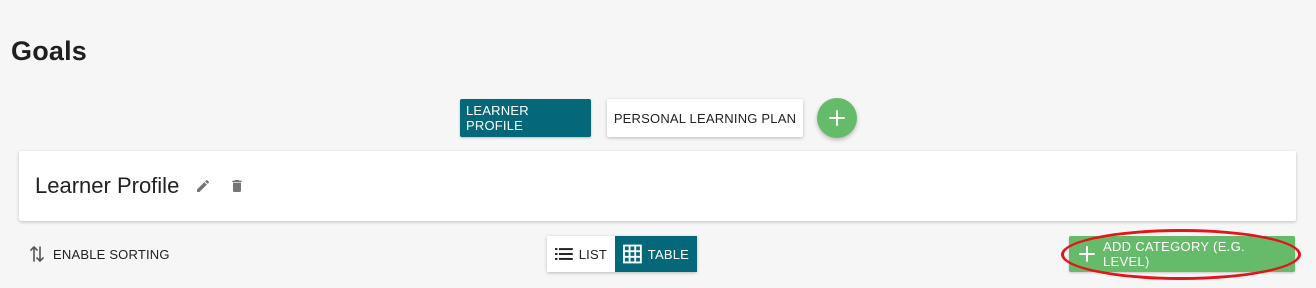 The width and height of the screenshot is (1316, 288). I want to click on view-list-label: LIST, so click(592, 254).